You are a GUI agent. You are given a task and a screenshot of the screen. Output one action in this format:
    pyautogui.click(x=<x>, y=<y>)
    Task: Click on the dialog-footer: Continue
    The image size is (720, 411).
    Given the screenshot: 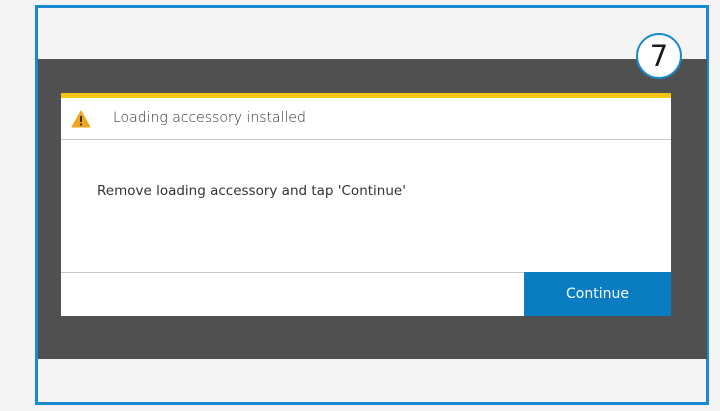 What is the action you would take?
    pyautogui.click(x=366, y=294)
    